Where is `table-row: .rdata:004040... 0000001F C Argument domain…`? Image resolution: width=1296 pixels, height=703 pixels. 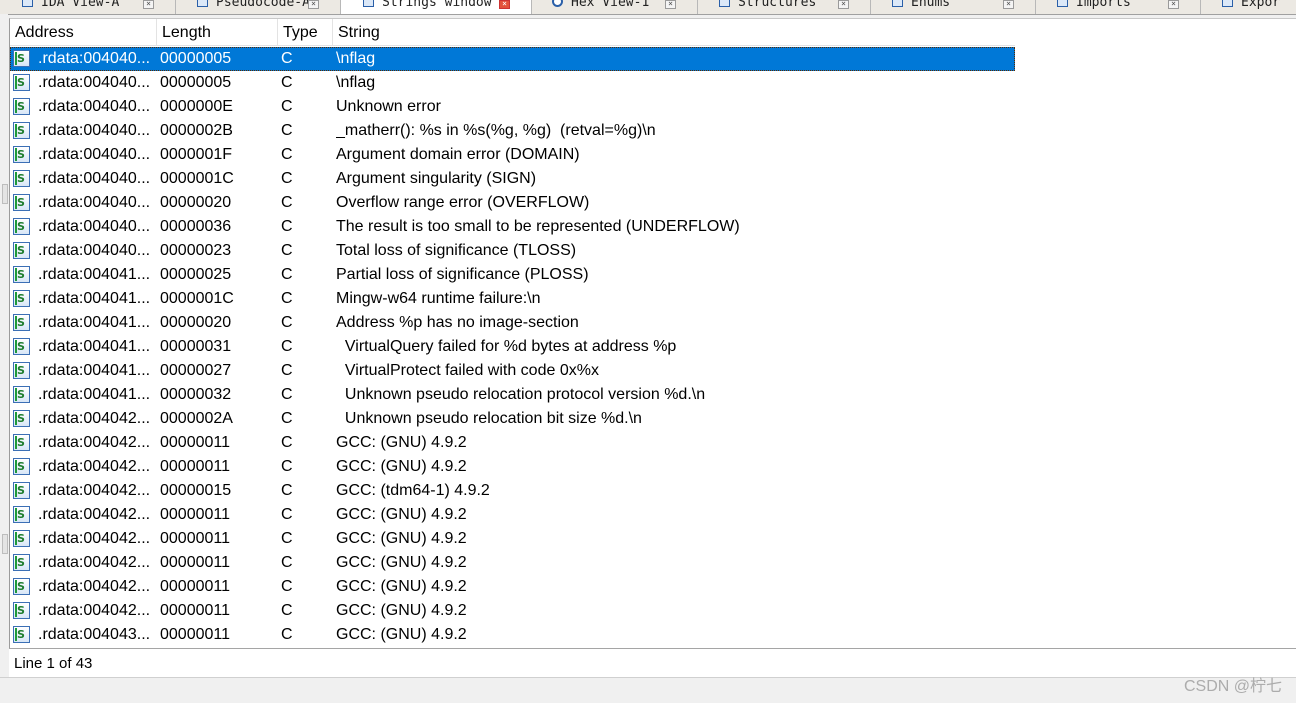
table-row: .rdata:004040... 0000001F C Argument domain… is located at coordinates (512, 155).